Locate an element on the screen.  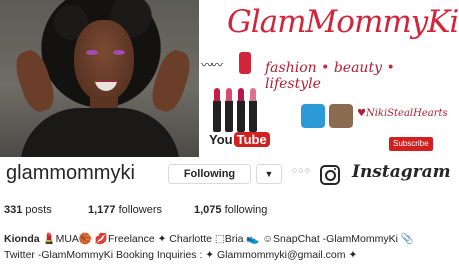
posts-label: posts is located at coordinates (38, 210).